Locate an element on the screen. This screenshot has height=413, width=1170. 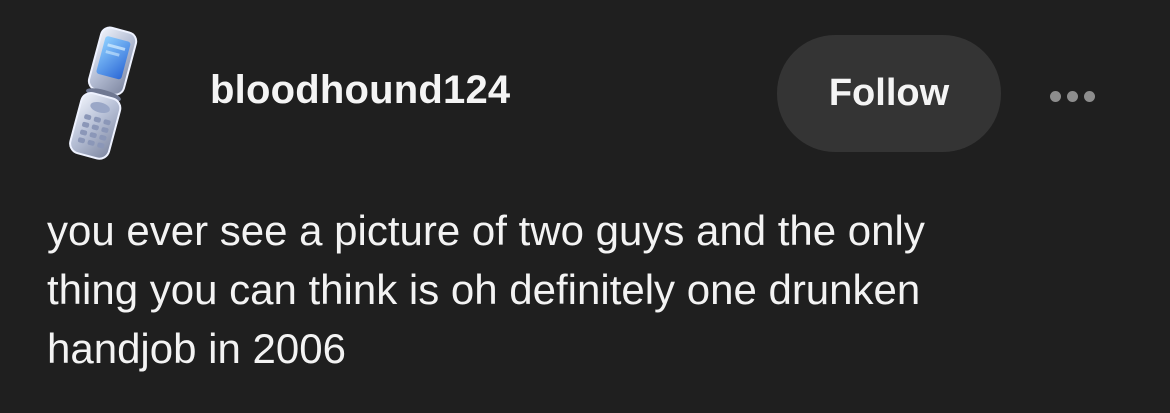
more-options-button is located at coordinates (1072, 96).